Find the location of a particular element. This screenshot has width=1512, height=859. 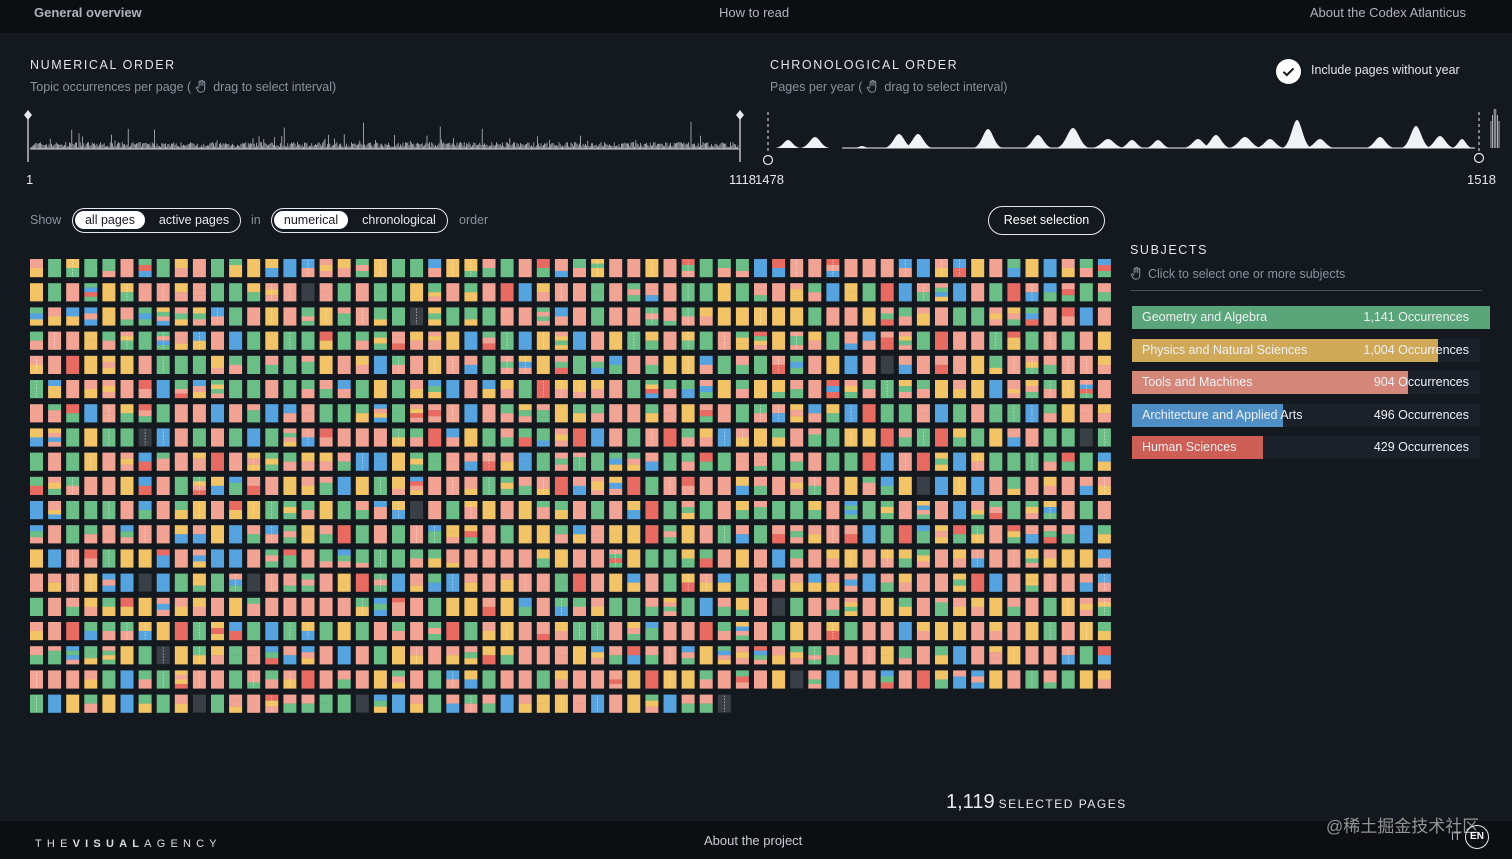

numerical-end-handle is located at coordinates (740, 115).